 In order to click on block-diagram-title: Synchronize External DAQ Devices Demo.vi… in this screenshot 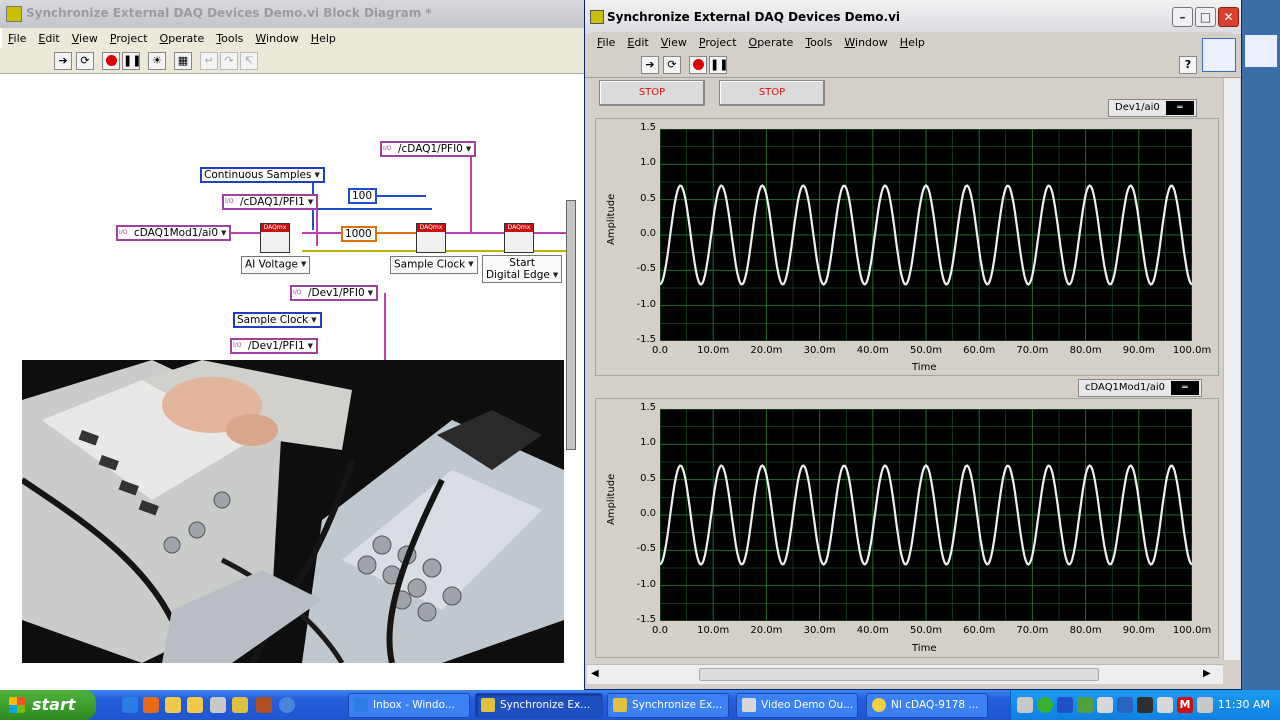, I will do `click(229, 13)`.